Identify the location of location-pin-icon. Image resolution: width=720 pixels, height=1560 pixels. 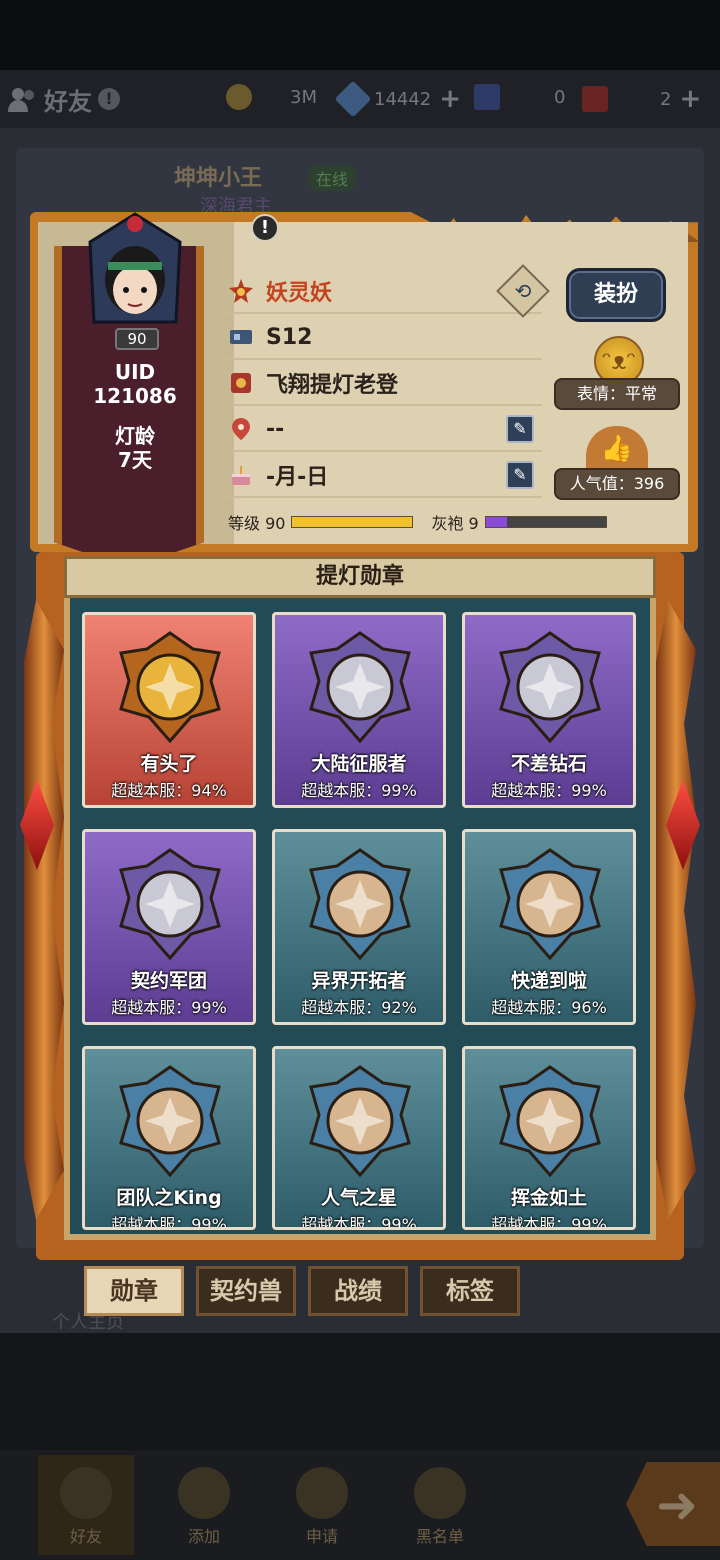
(241, 429).